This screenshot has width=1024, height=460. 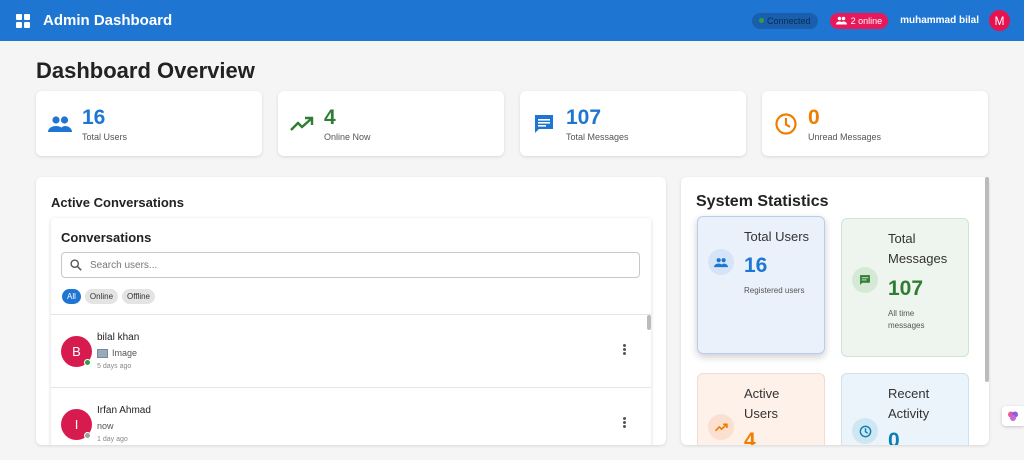 What do you see at coordinates (114, 366) in the screenshot?
I see `conversation-time: 5 days ago` at bounding box center [114, 366].